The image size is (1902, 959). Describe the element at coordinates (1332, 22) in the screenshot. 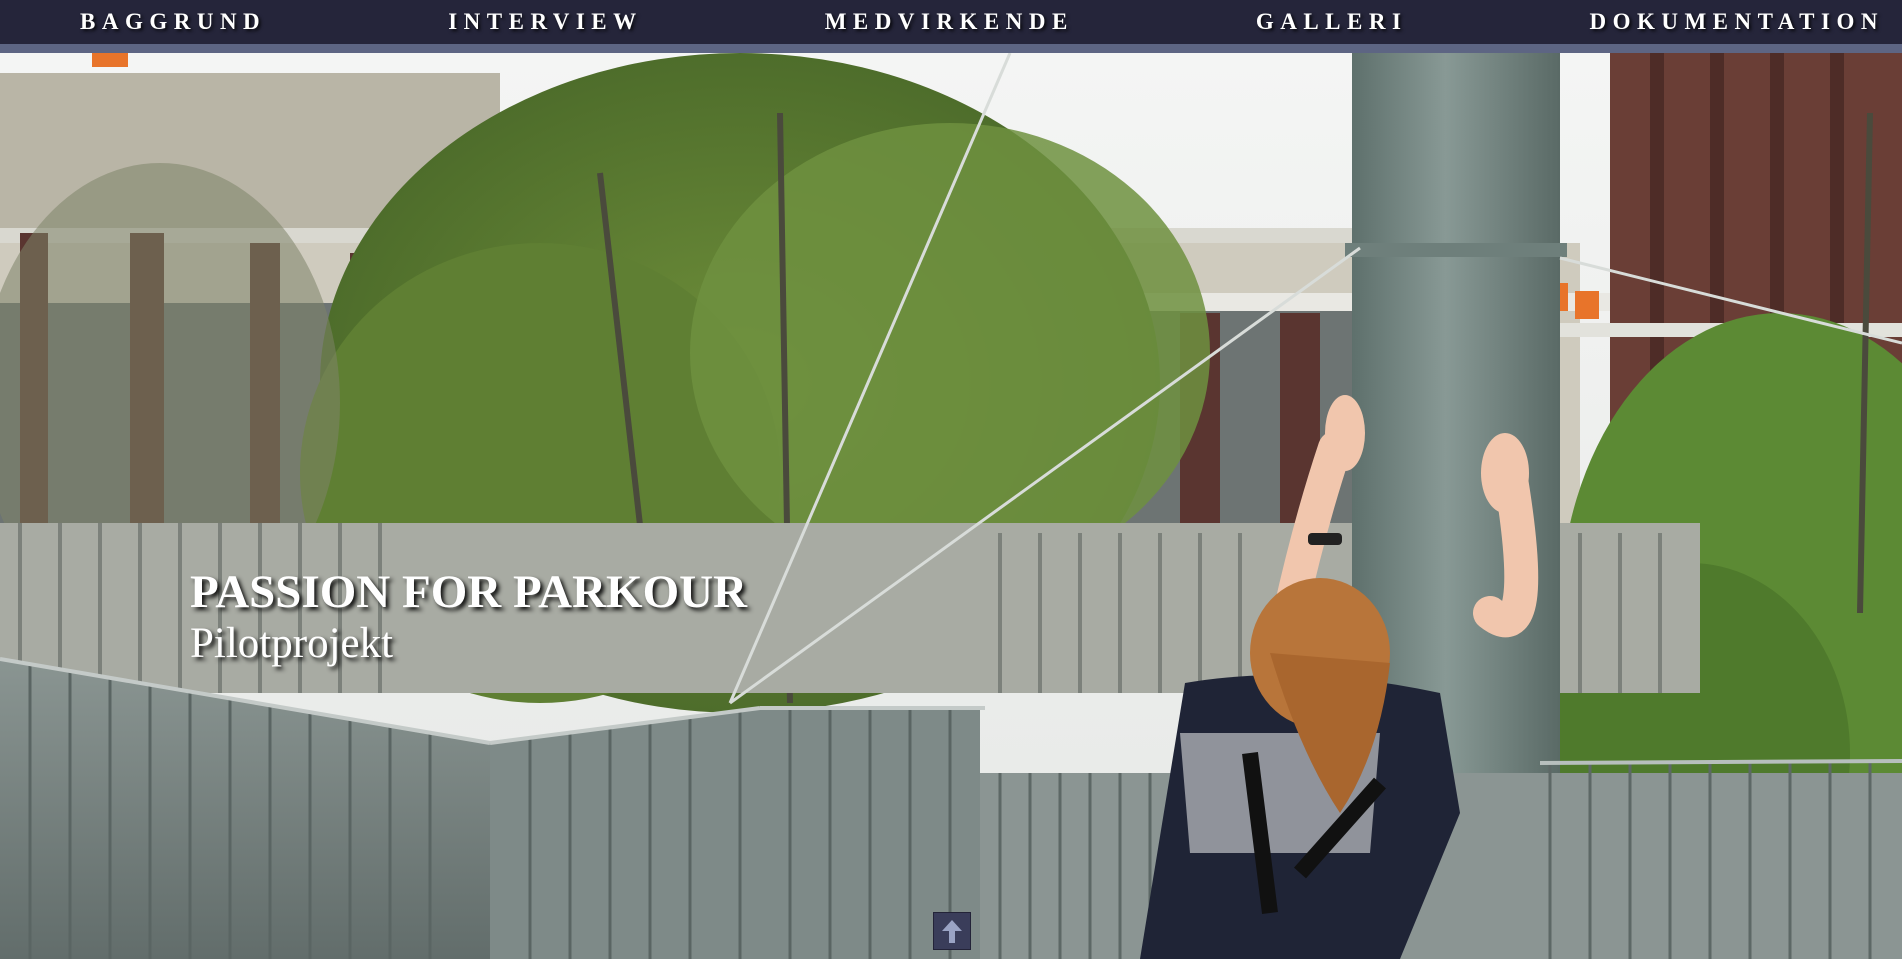

I see `nav-item-galleri: GALLERI` at that location.